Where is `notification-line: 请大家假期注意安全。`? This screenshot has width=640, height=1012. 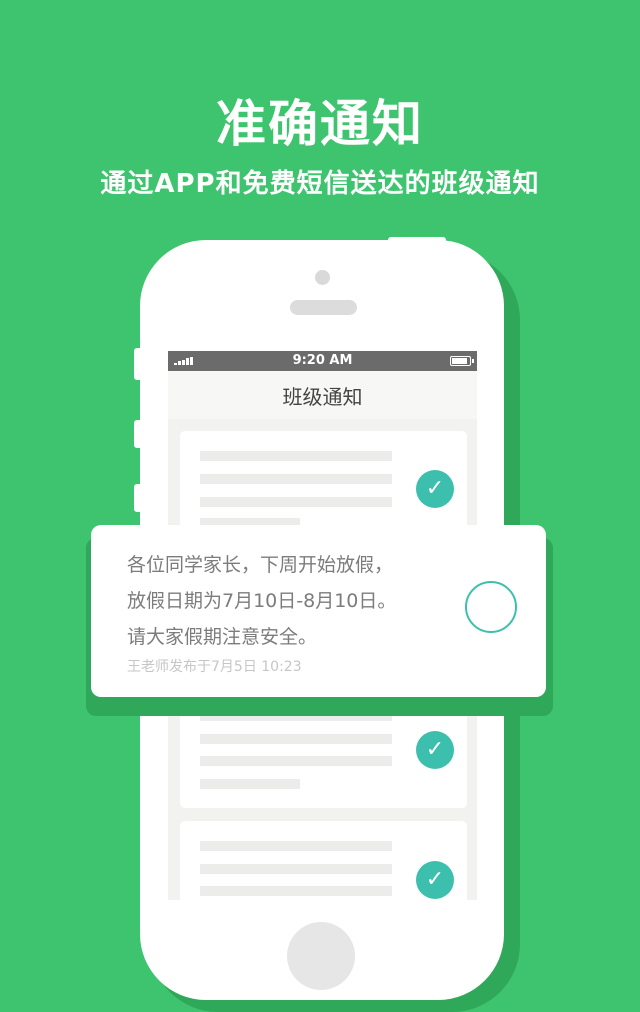 notification-line: 请大家假期注意安全。 is located at coordinates (222, 637).